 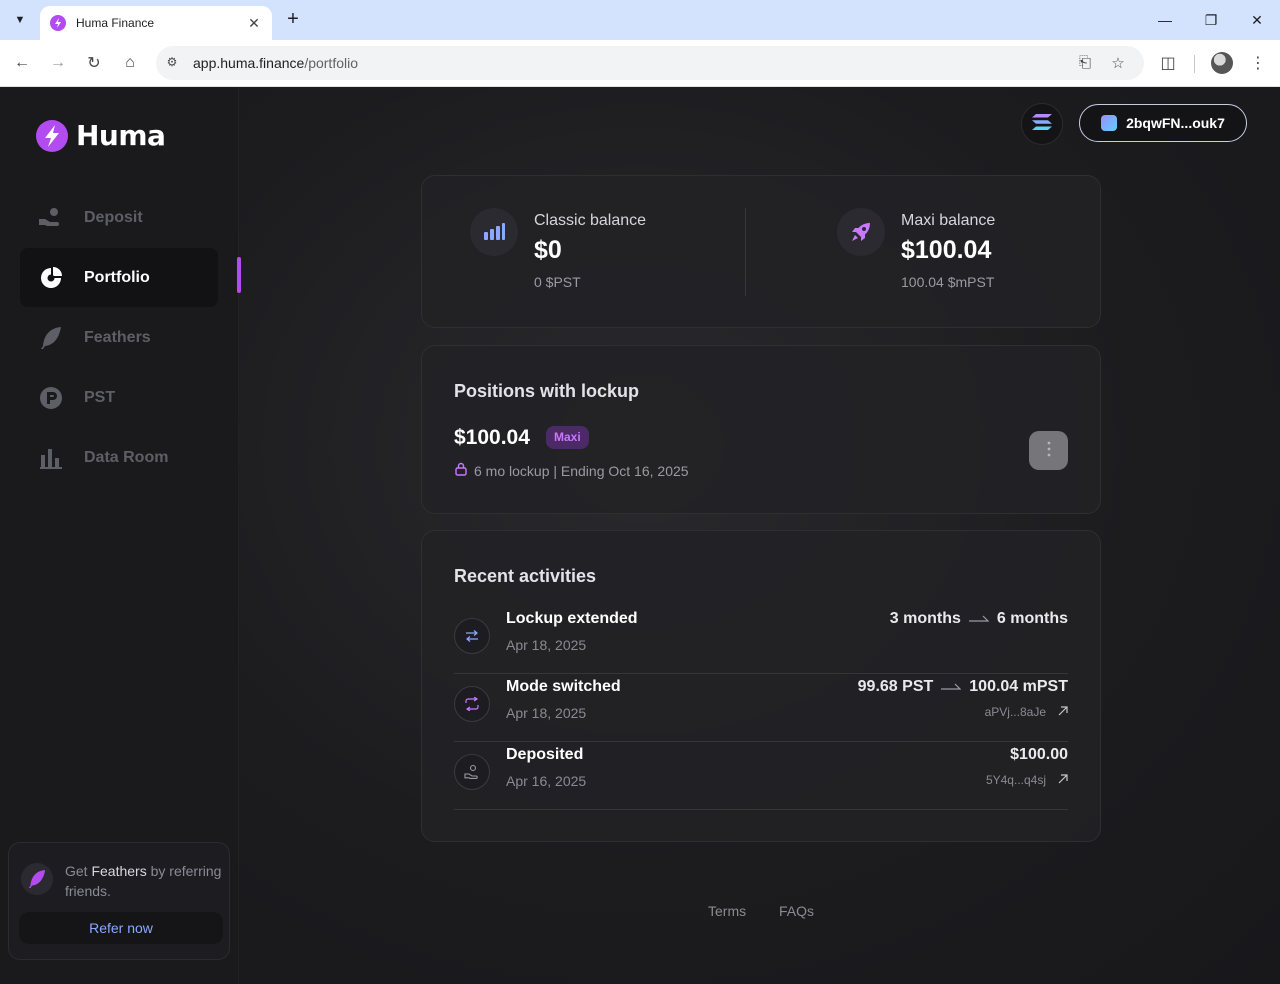 What do you see at coordinates (22, 63) in the screenshot?
I see `back-icon: ←` at bounding box center [22, 63].